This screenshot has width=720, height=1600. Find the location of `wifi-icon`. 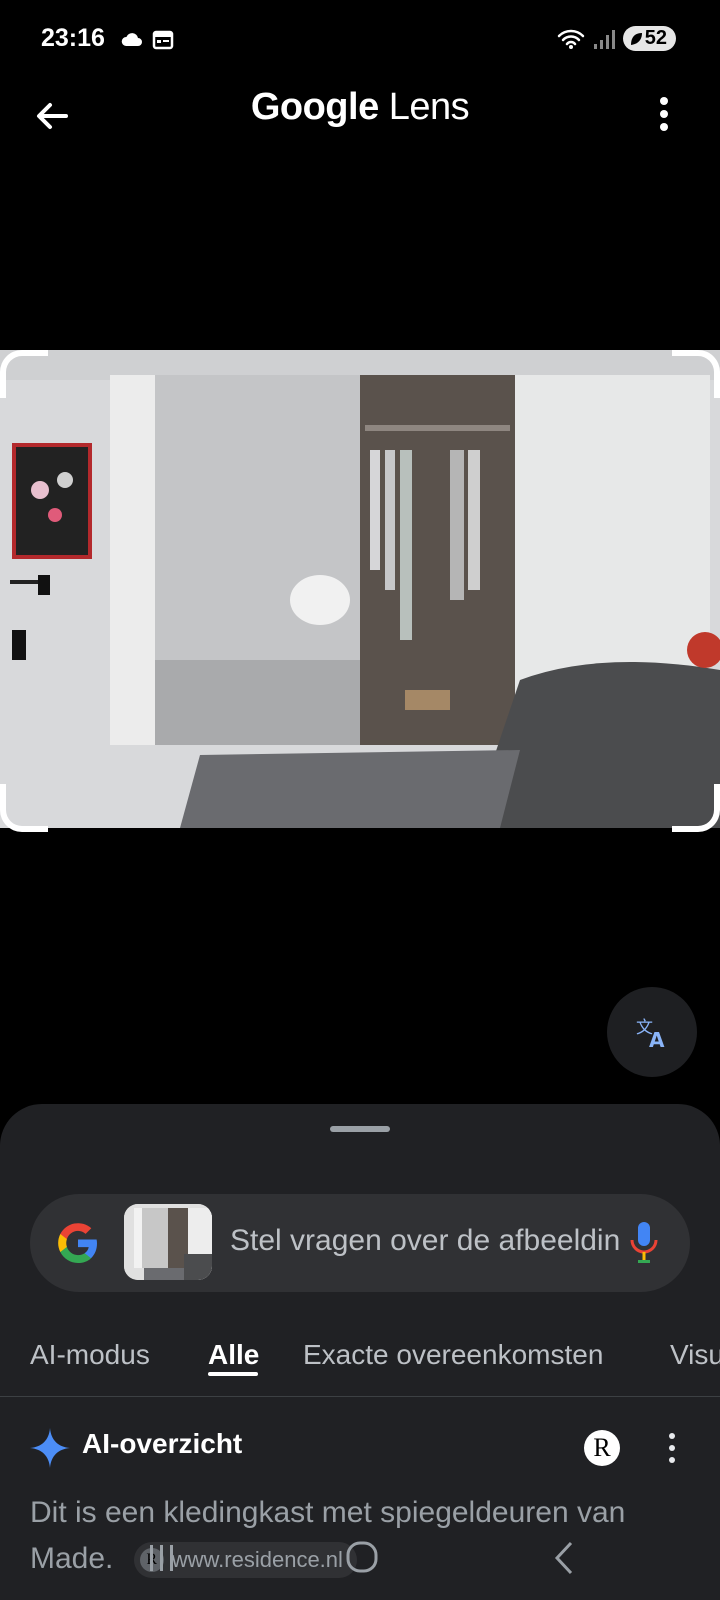

wifi-icon is located at coordinates (570, 39).